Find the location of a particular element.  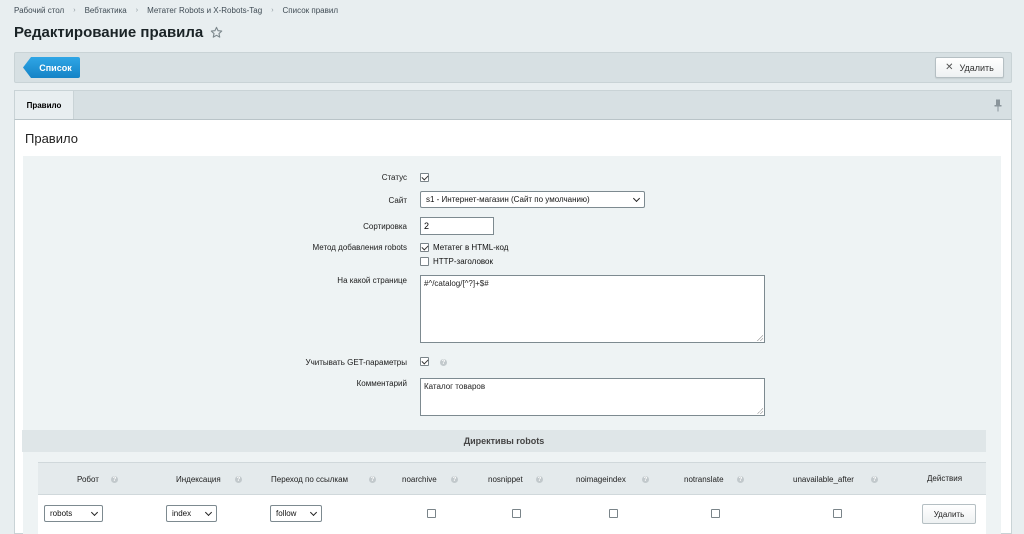

get-params-checkbox is located at coordinates (424, 361).